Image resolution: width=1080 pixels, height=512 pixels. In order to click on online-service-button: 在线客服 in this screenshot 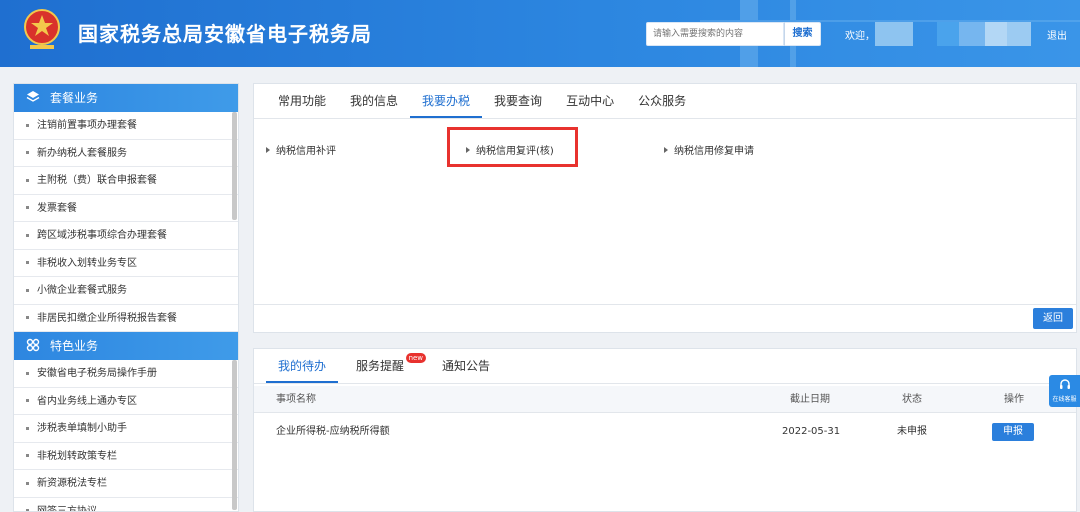, I will do `click(1064, 391)`.